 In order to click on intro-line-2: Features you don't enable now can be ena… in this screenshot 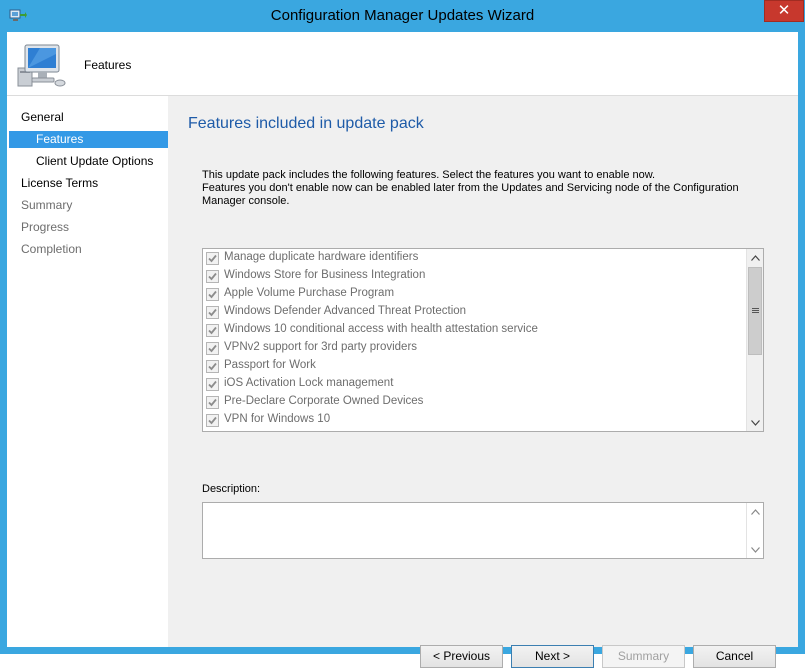, I will do `click(470, 194)`.